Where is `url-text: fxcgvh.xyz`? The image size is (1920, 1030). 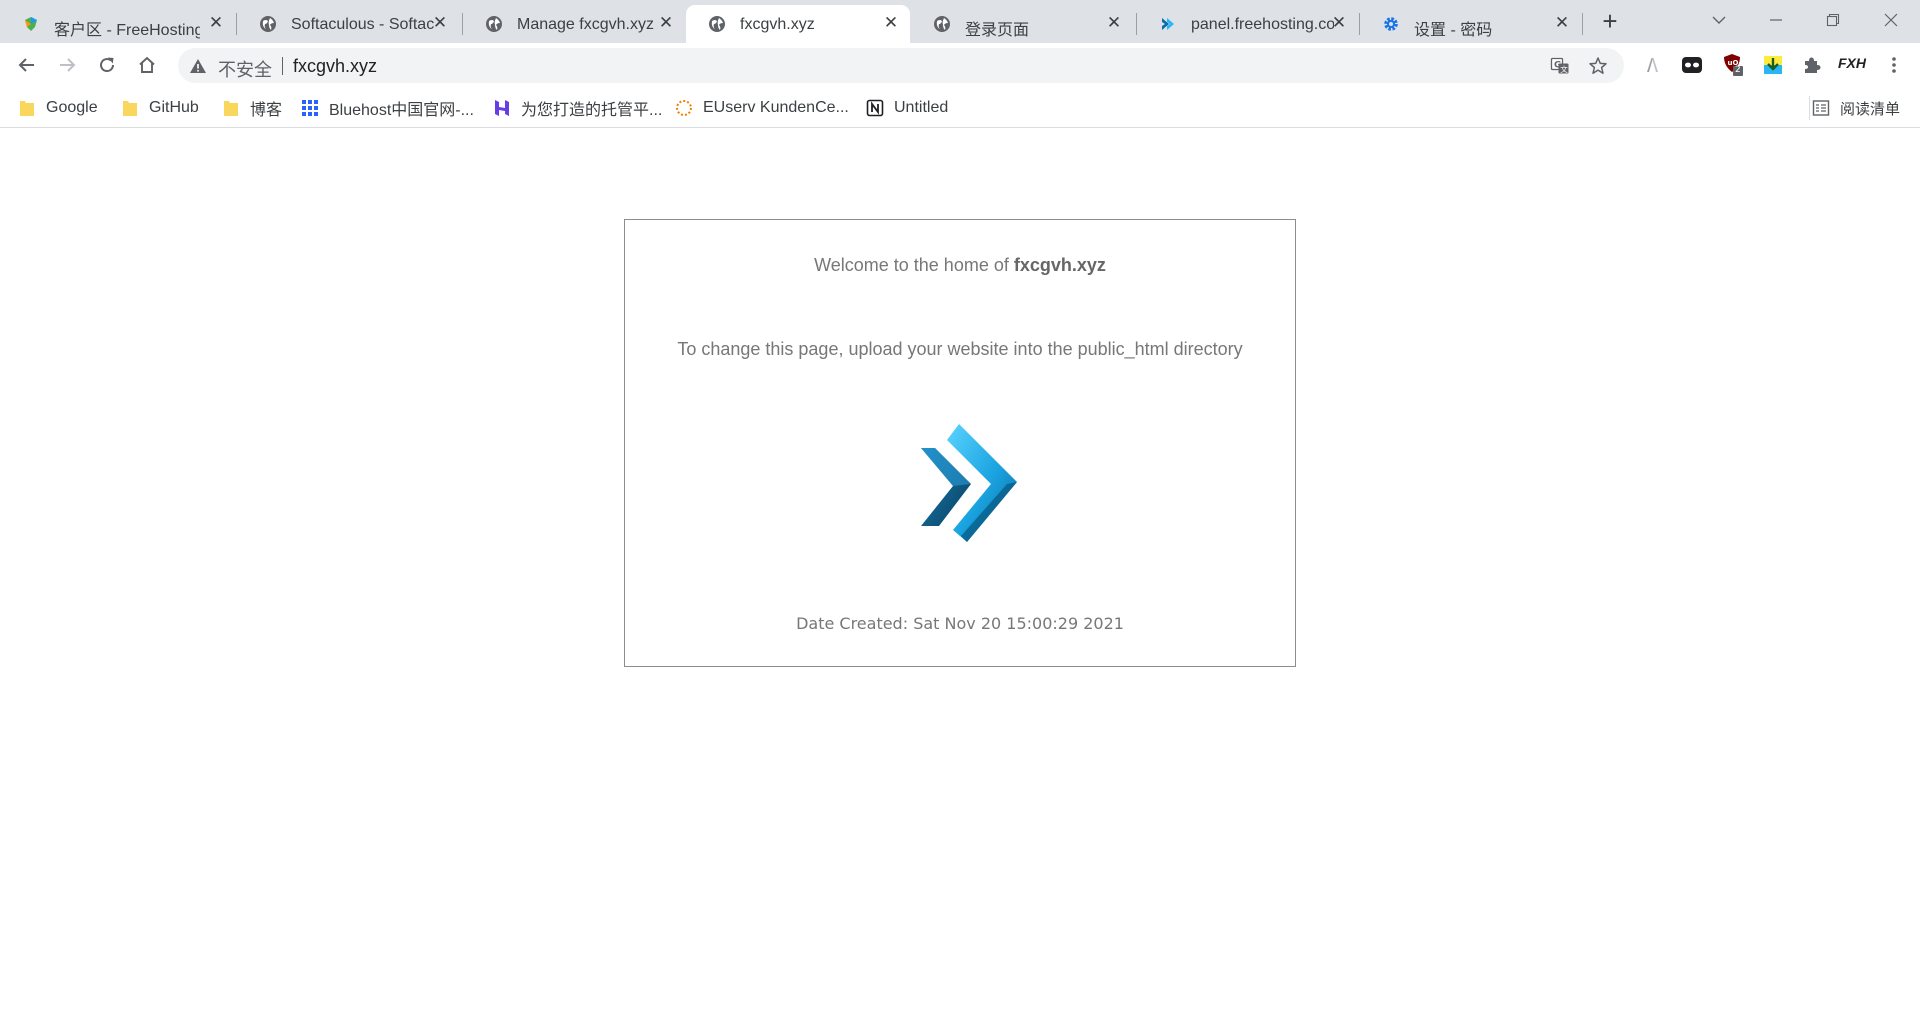 url-text: fxcgvh.xyz is located at coordinates (335, 66).